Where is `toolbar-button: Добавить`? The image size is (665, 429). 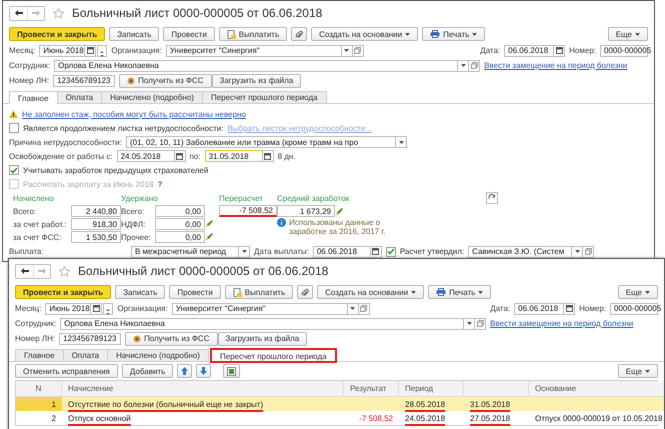 toolbar-button: Добавить is located at coordinates (148, 371).